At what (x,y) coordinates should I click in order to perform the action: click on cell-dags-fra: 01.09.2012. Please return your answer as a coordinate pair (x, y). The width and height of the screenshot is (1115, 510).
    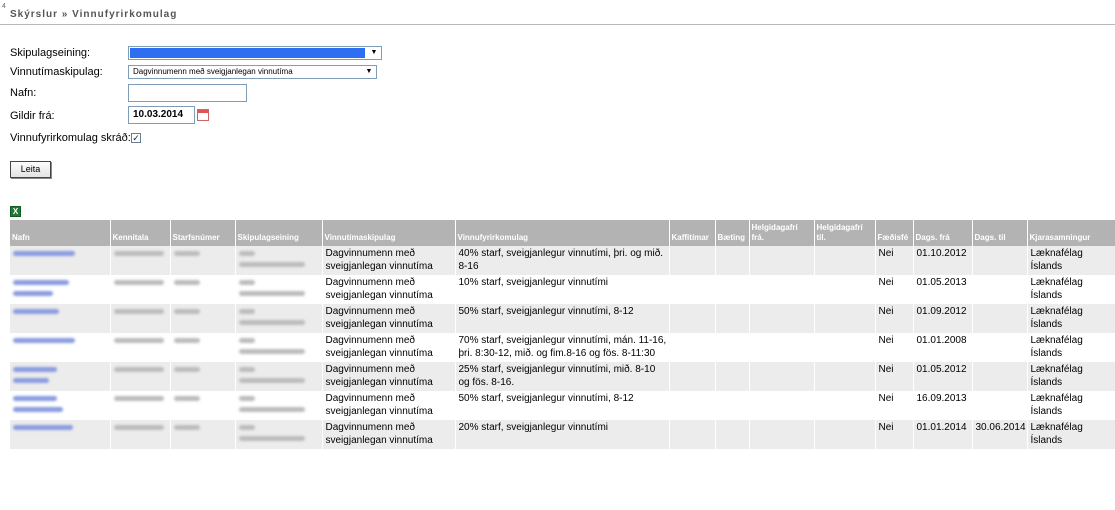
    Looking at the image, I should click on (943, 318).